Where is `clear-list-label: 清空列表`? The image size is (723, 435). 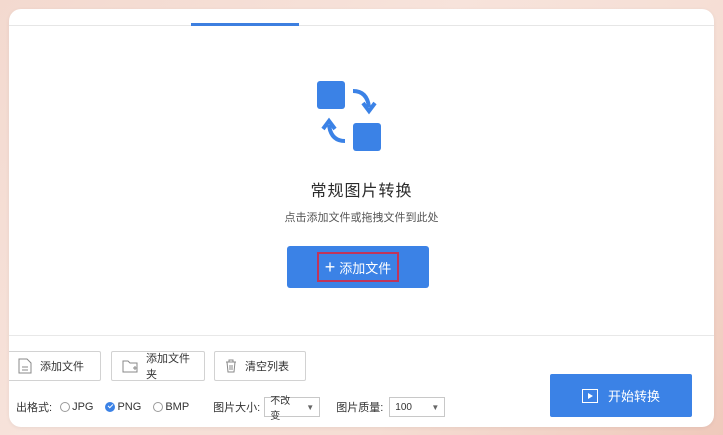
clear-list-label: 清空列表 is located at coordinates (267, 367).